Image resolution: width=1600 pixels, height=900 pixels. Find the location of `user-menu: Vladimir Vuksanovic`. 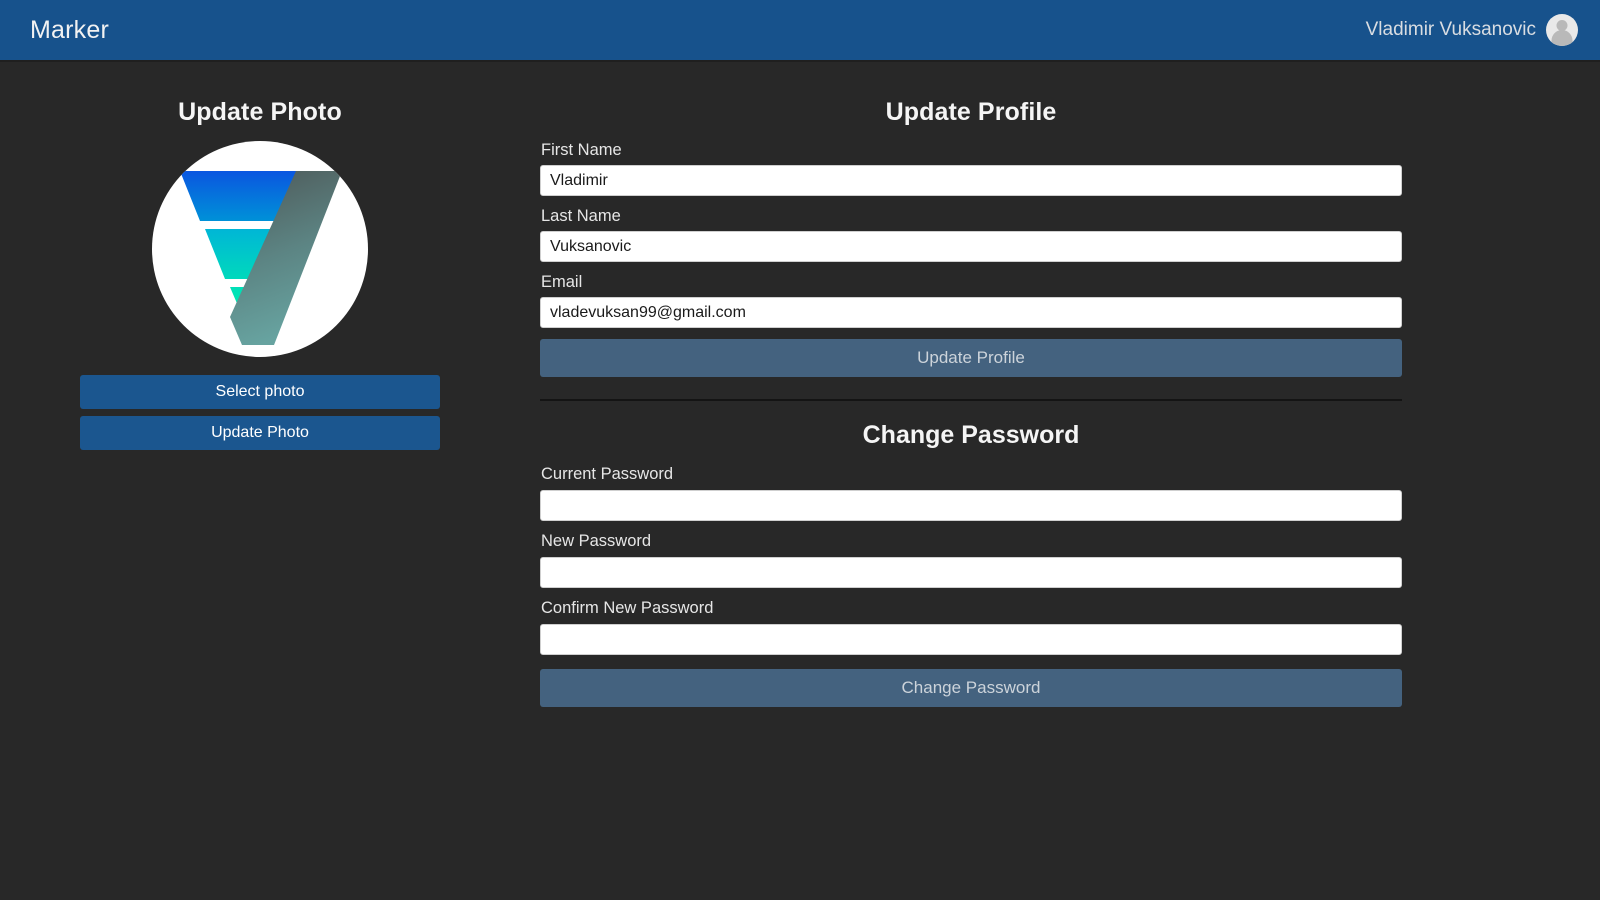

user-menu: Vladimir Vuksanovic is located at coordinates (1472, 30).